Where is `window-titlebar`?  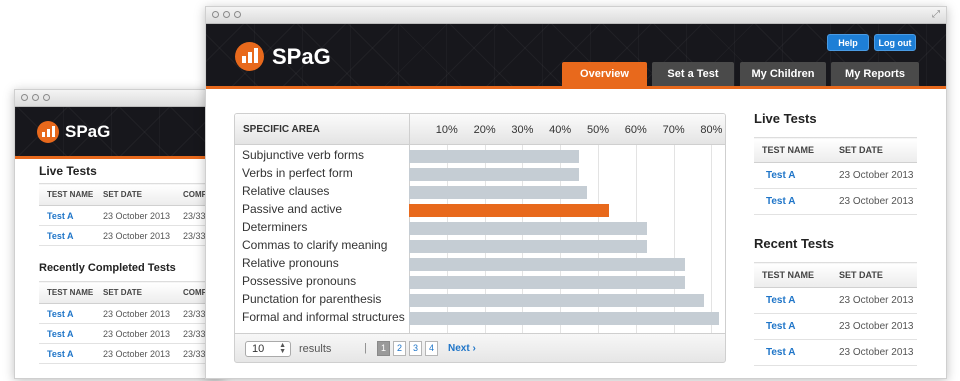 window-titlebar is located at coordinates (119, 98).